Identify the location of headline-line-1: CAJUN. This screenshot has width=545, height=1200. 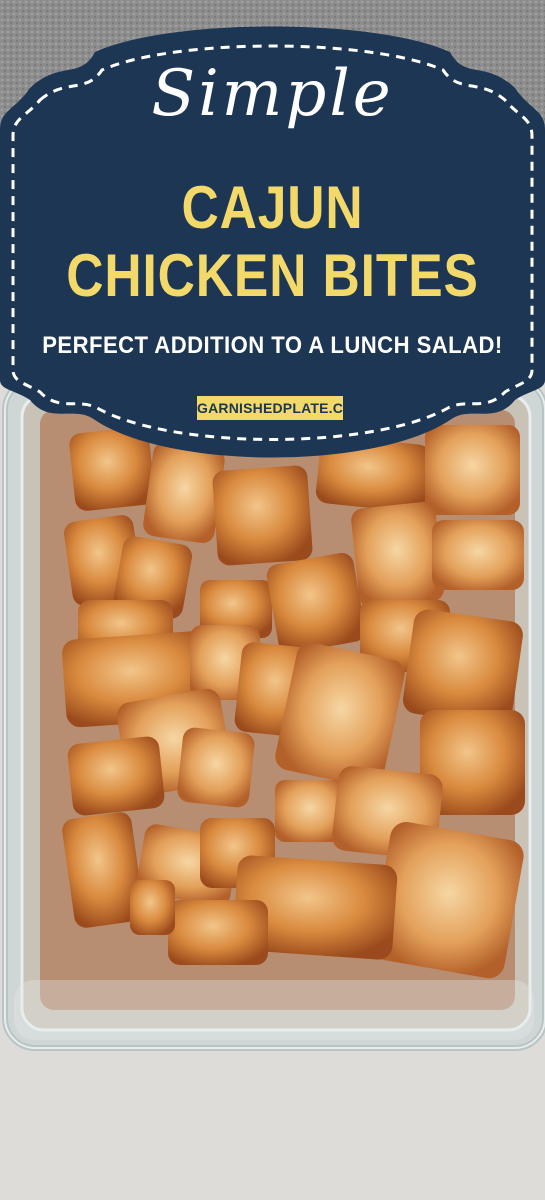
(272, 207).